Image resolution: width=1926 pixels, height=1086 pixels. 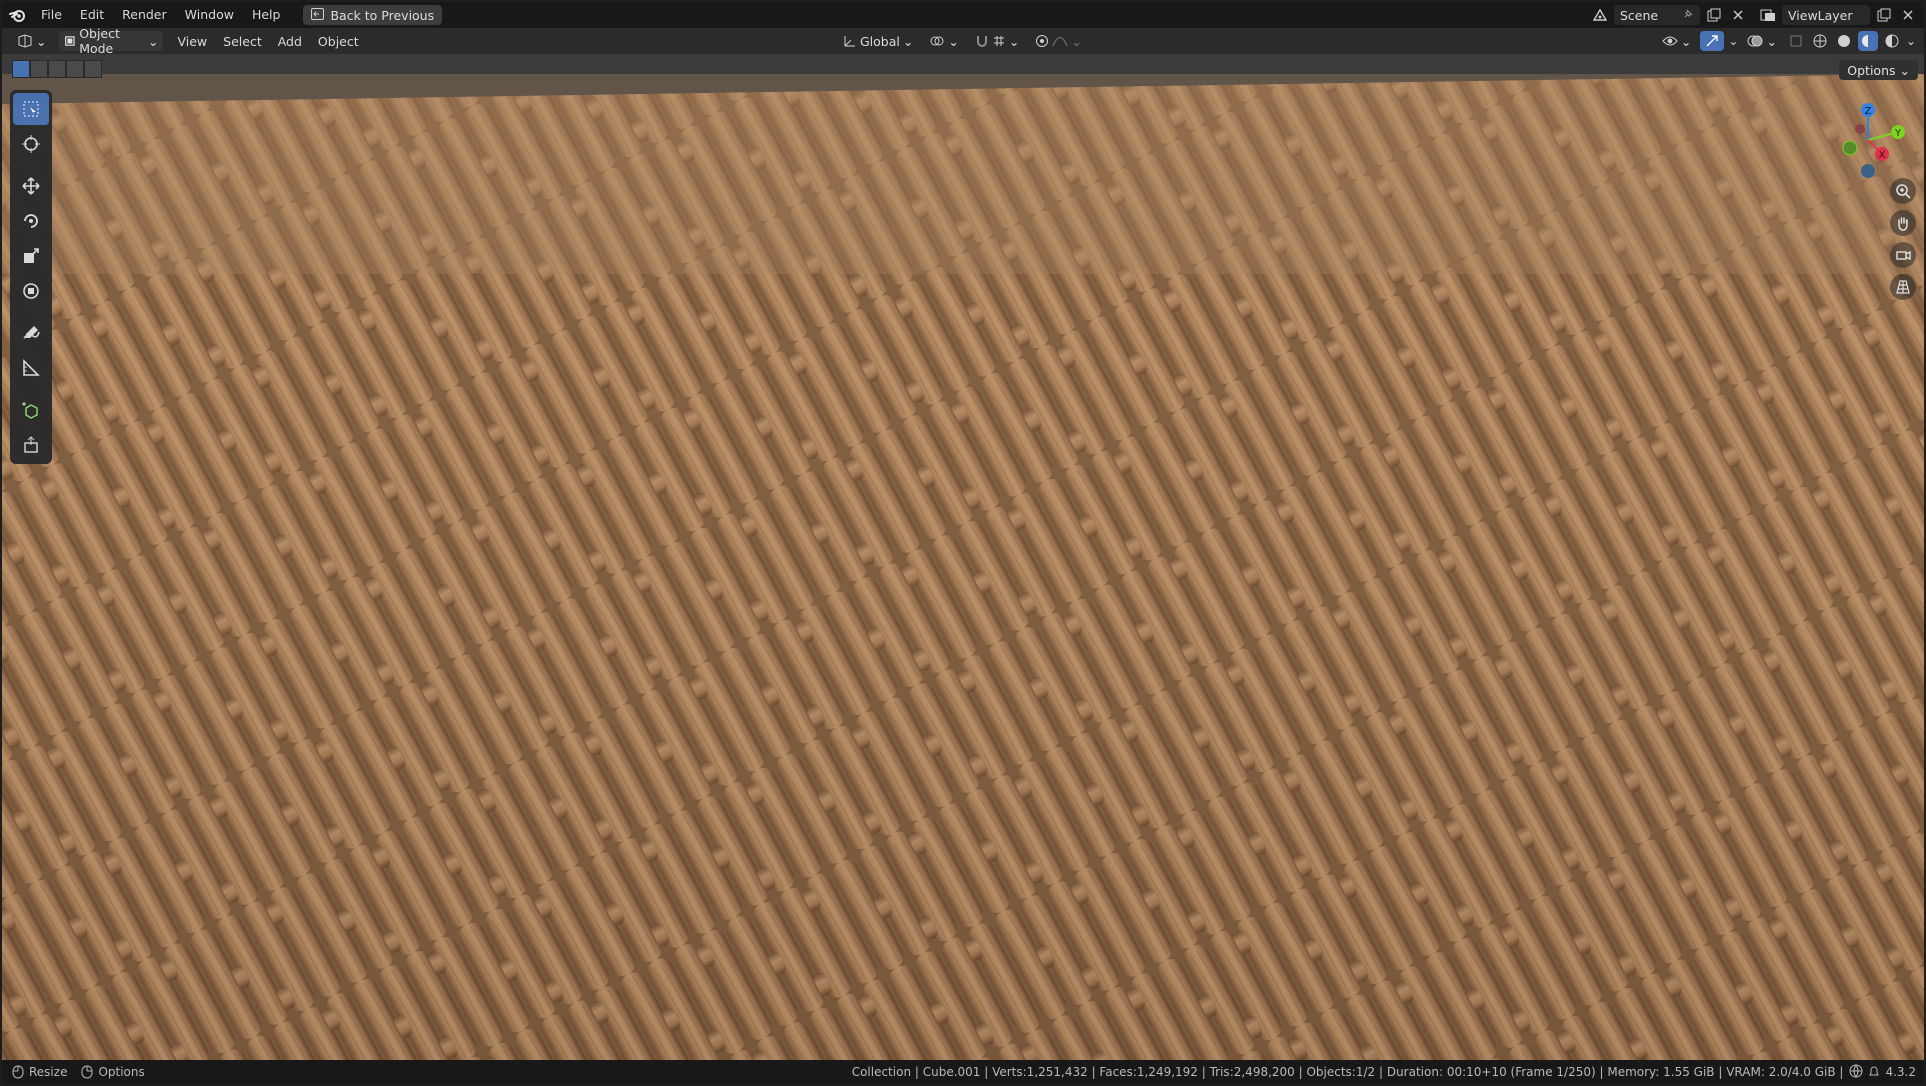 I want to click on camera-view-icon, so click(x=1903, y=255).